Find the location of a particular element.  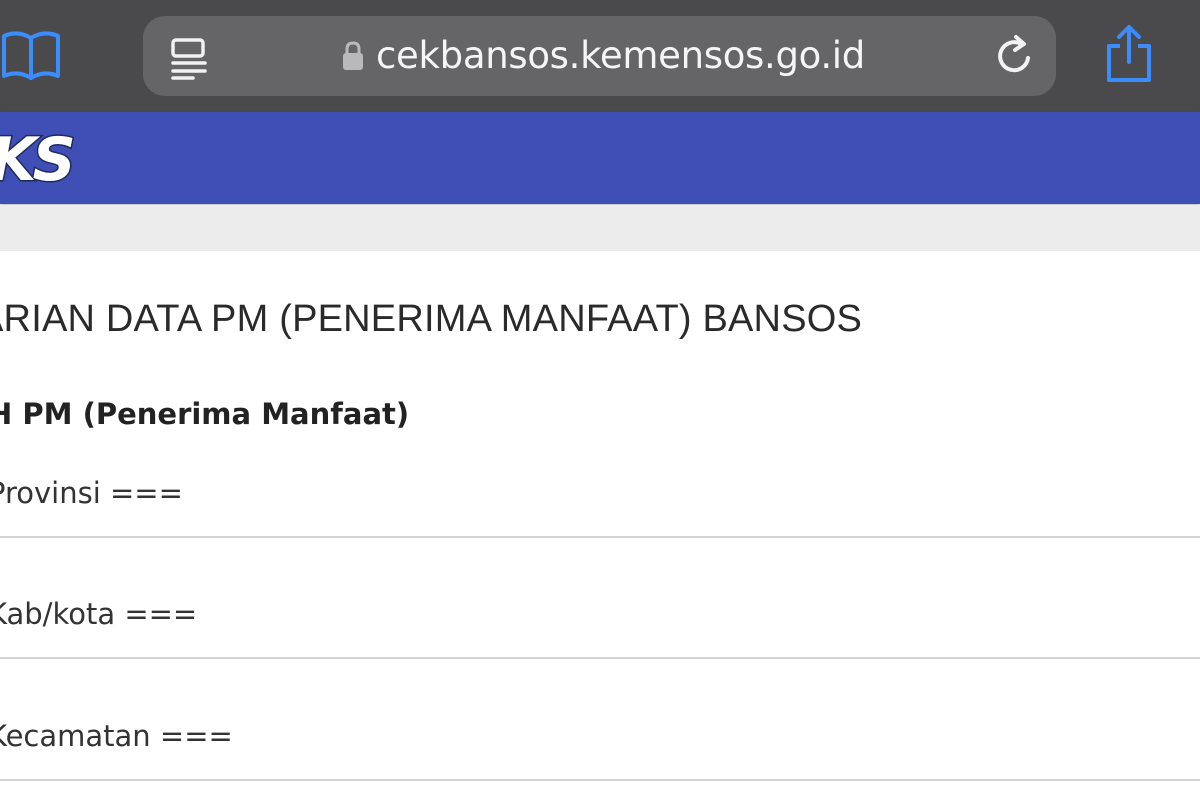

address-bar: cekbansos.kemensos.go.id is located at coordinates (599, 56).